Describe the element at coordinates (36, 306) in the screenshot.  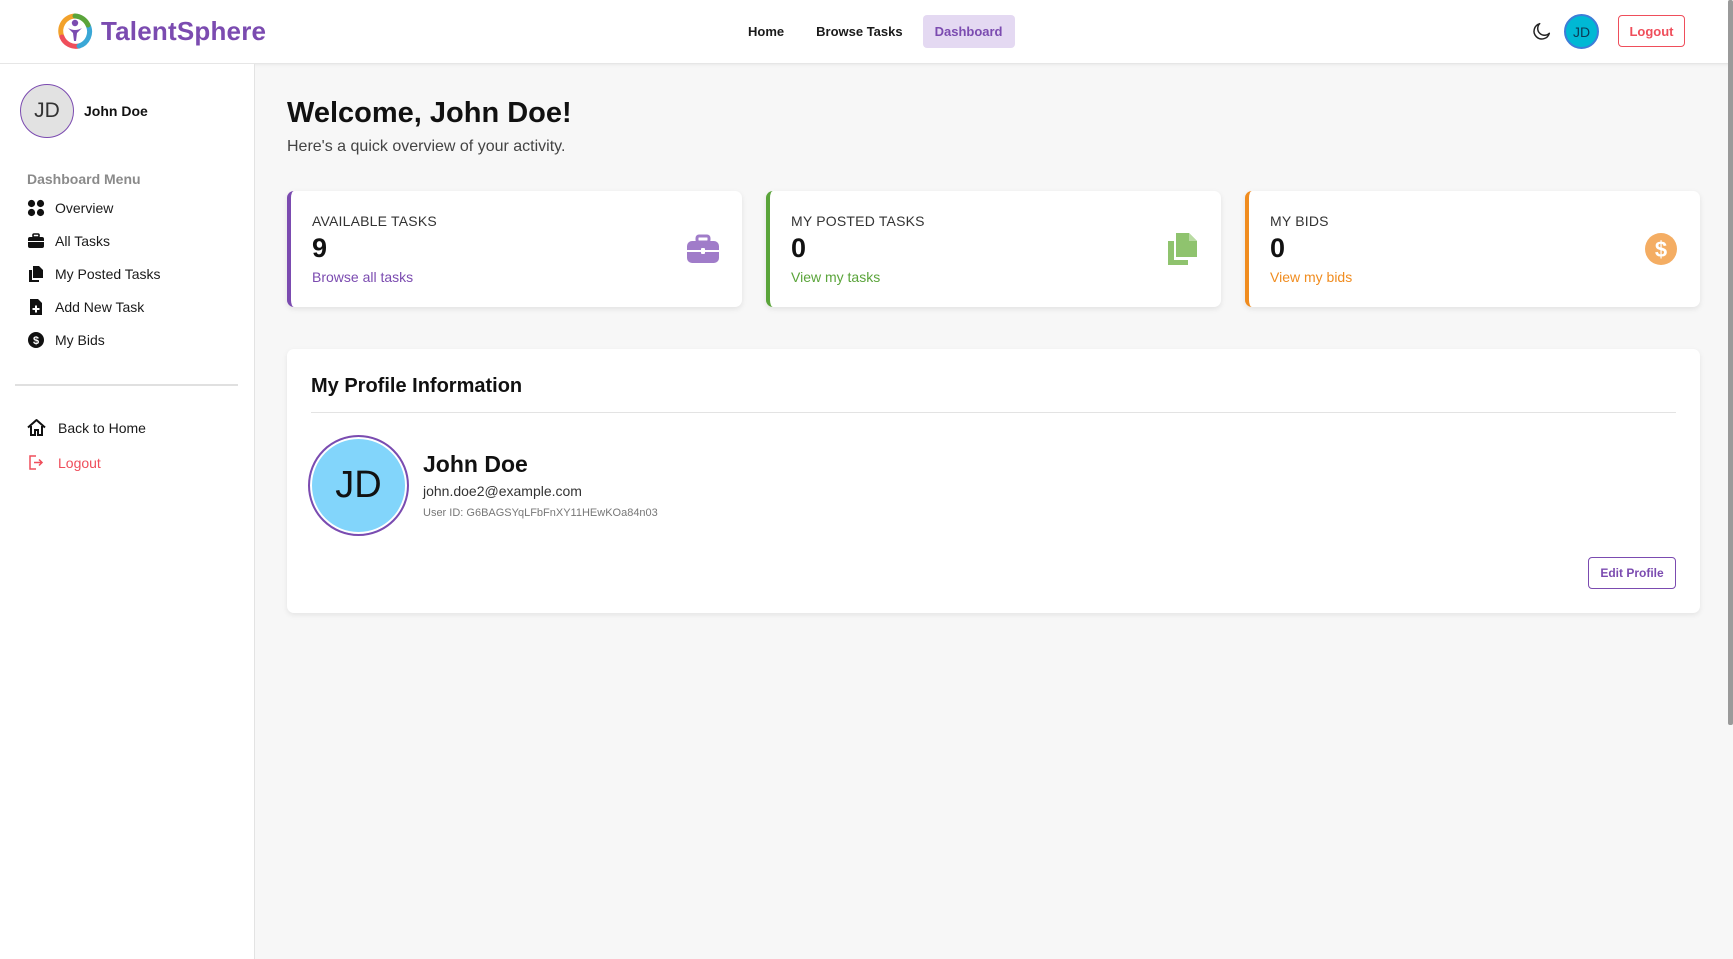
I see `file-plus-icon` at that location.